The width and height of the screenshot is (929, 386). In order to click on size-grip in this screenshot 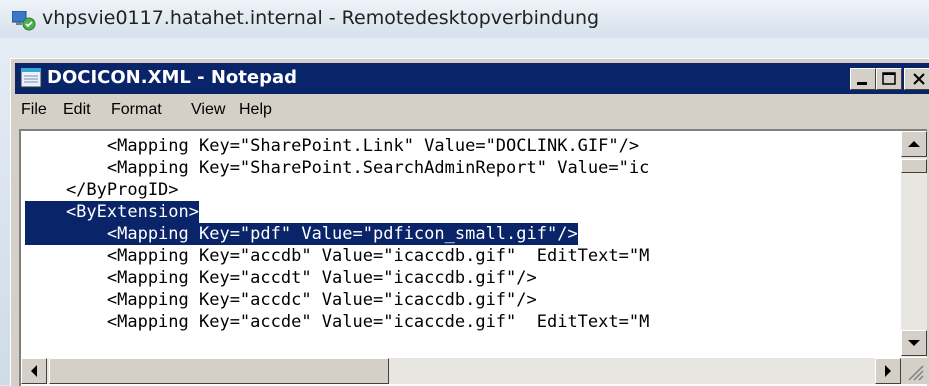, I will do `click(914, 371)`.